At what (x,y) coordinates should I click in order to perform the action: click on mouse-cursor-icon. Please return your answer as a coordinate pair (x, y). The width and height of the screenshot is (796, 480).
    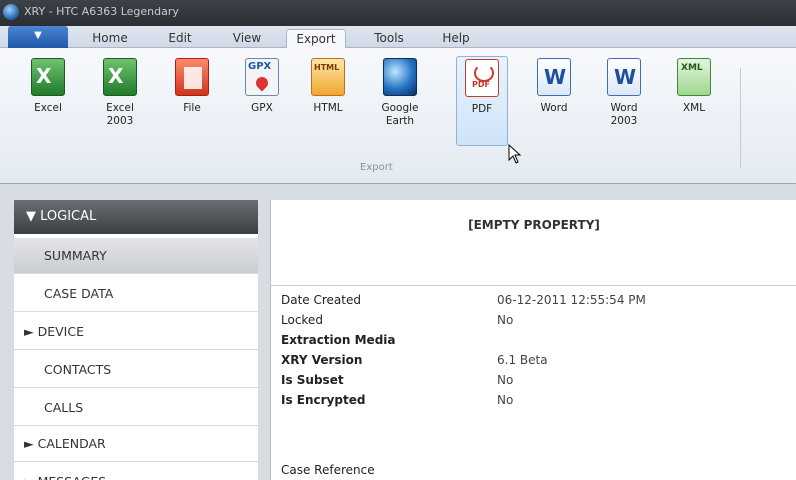
    Looking at the image, I should click on (515, 154).